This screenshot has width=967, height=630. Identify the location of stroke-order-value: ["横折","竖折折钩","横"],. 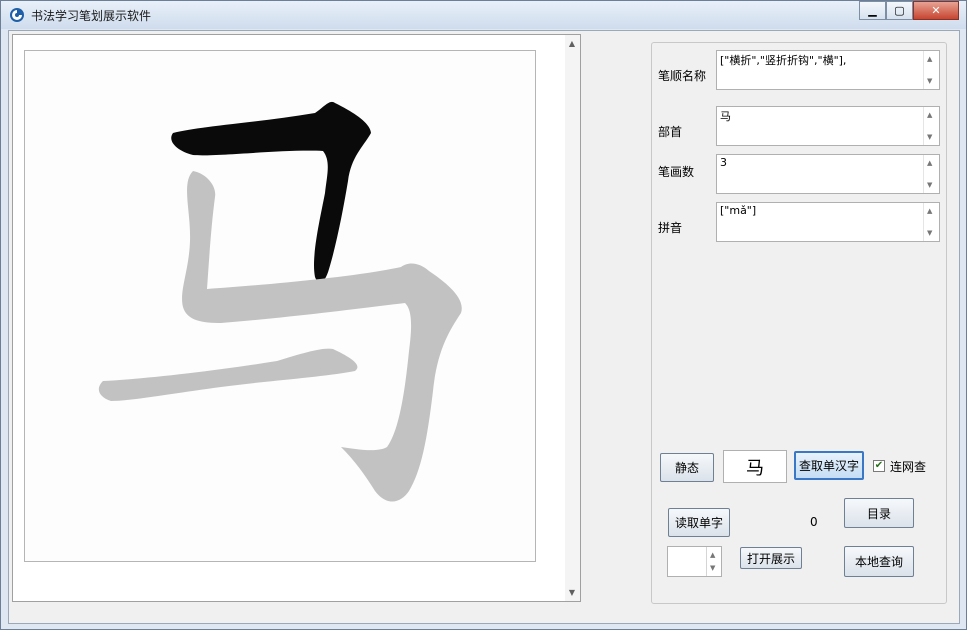
(783, 60).